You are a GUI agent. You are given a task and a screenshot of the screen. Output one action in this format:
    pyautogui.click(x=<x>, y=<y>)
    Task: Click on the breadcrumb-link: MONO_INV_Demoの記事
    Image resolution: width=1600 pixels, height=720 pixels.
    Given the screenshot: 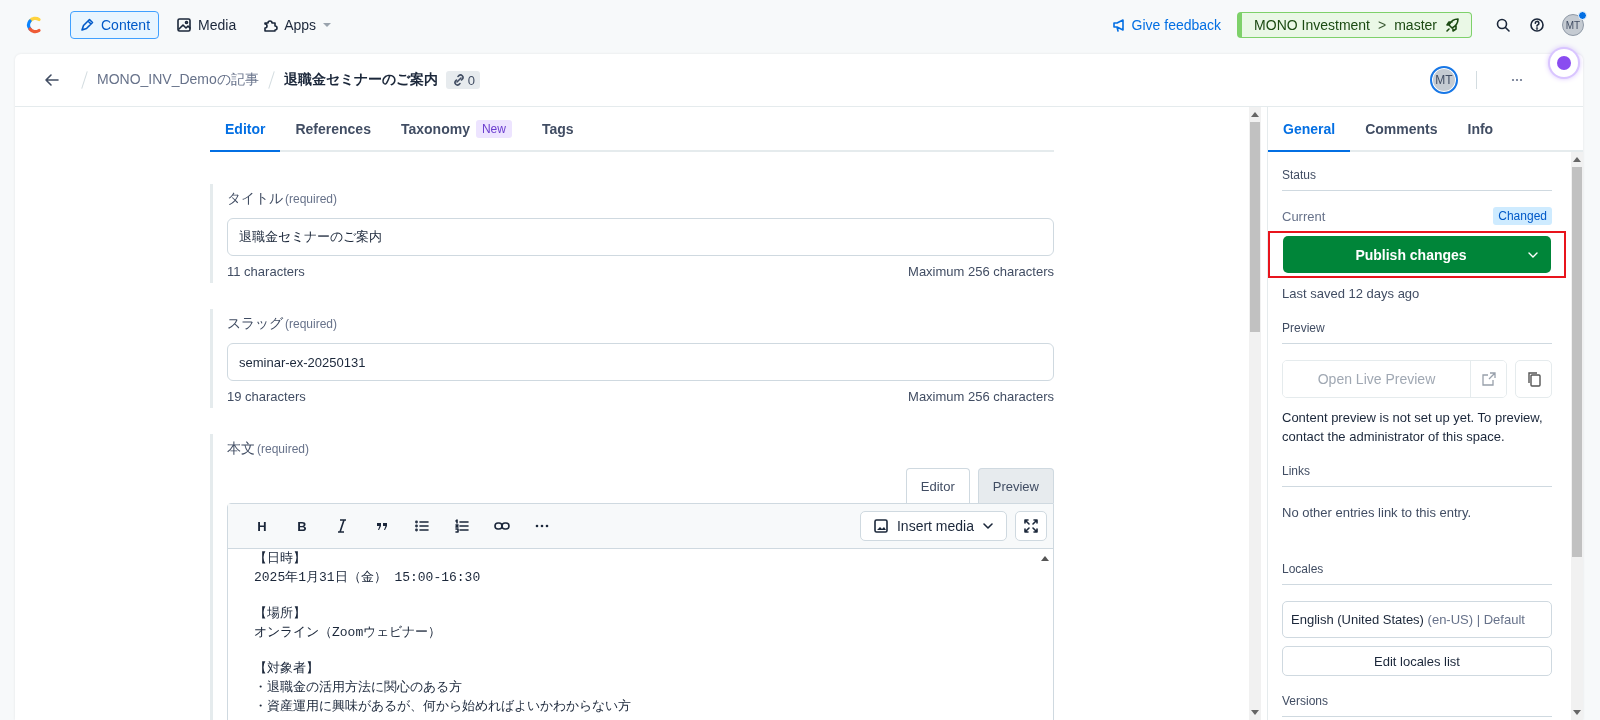 What is the action you would take?
    pyautogui.click(x=178, y=80)
    